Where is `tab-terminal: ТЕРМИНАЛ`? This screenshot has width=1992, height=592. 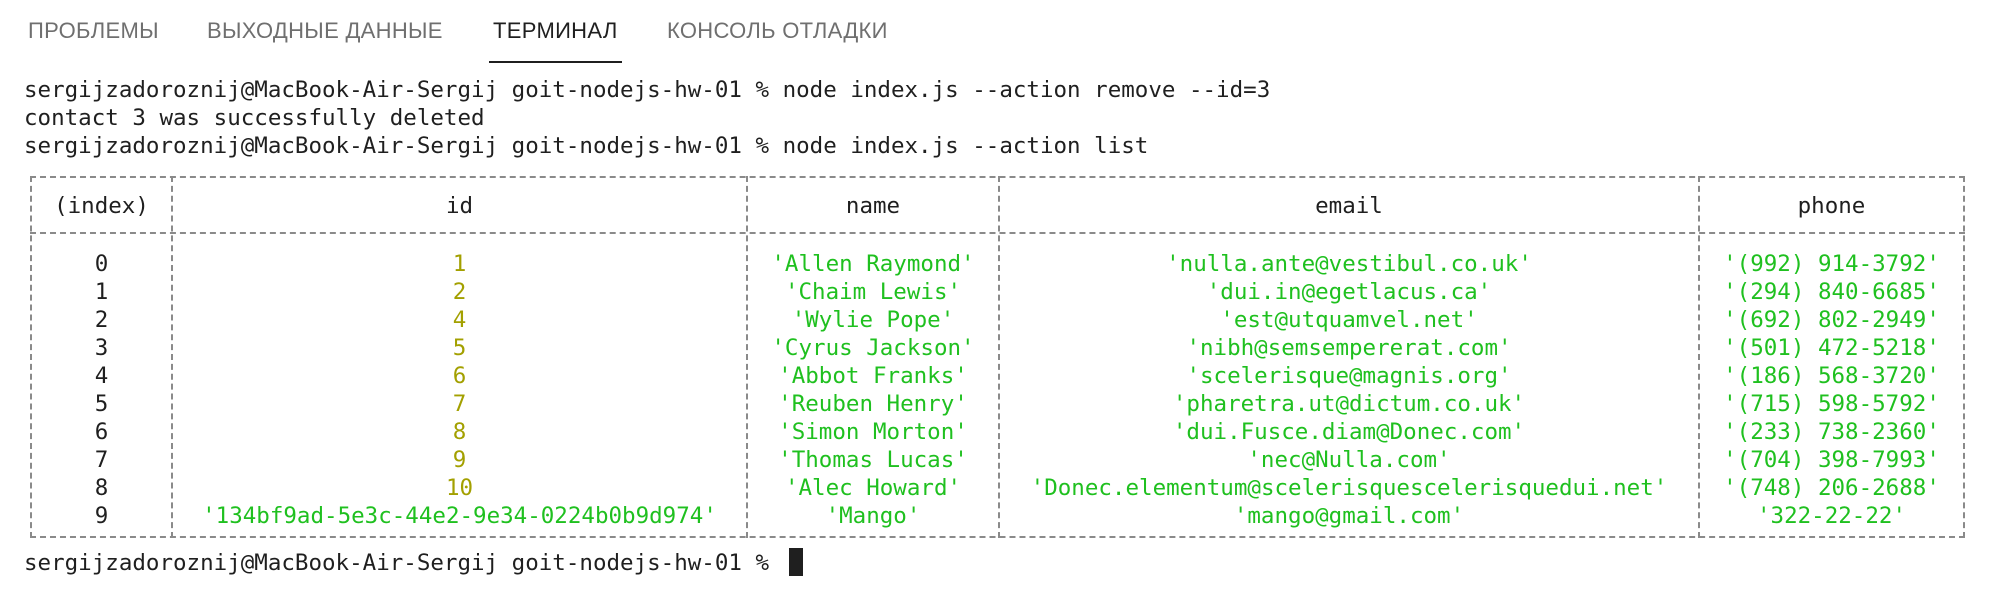 tab-terminal: ТЕРМИНАЛ is located at coordinates (555, 31).